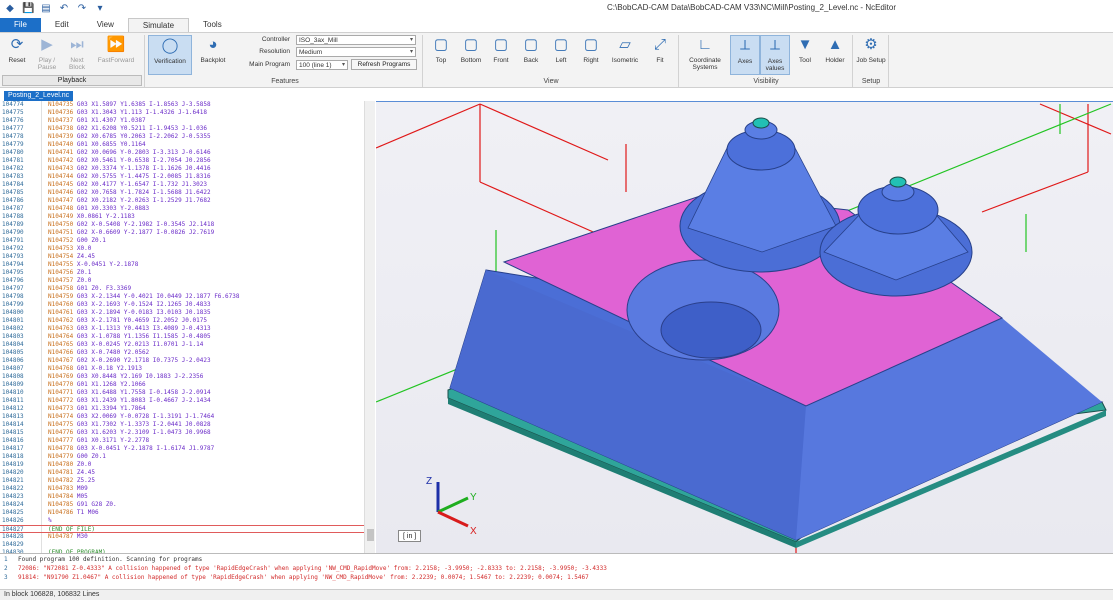 This screenshot has height=600, width=1113. I want to click on code-line: 104796 N104757 Z0.0, so click(186, 281).